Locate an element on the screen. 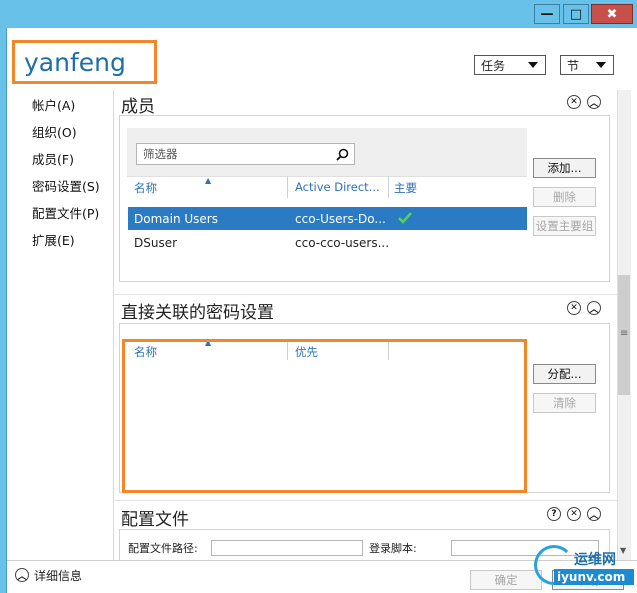  logon-script-label: 登录脚本: is located at coordinates (393, 548).